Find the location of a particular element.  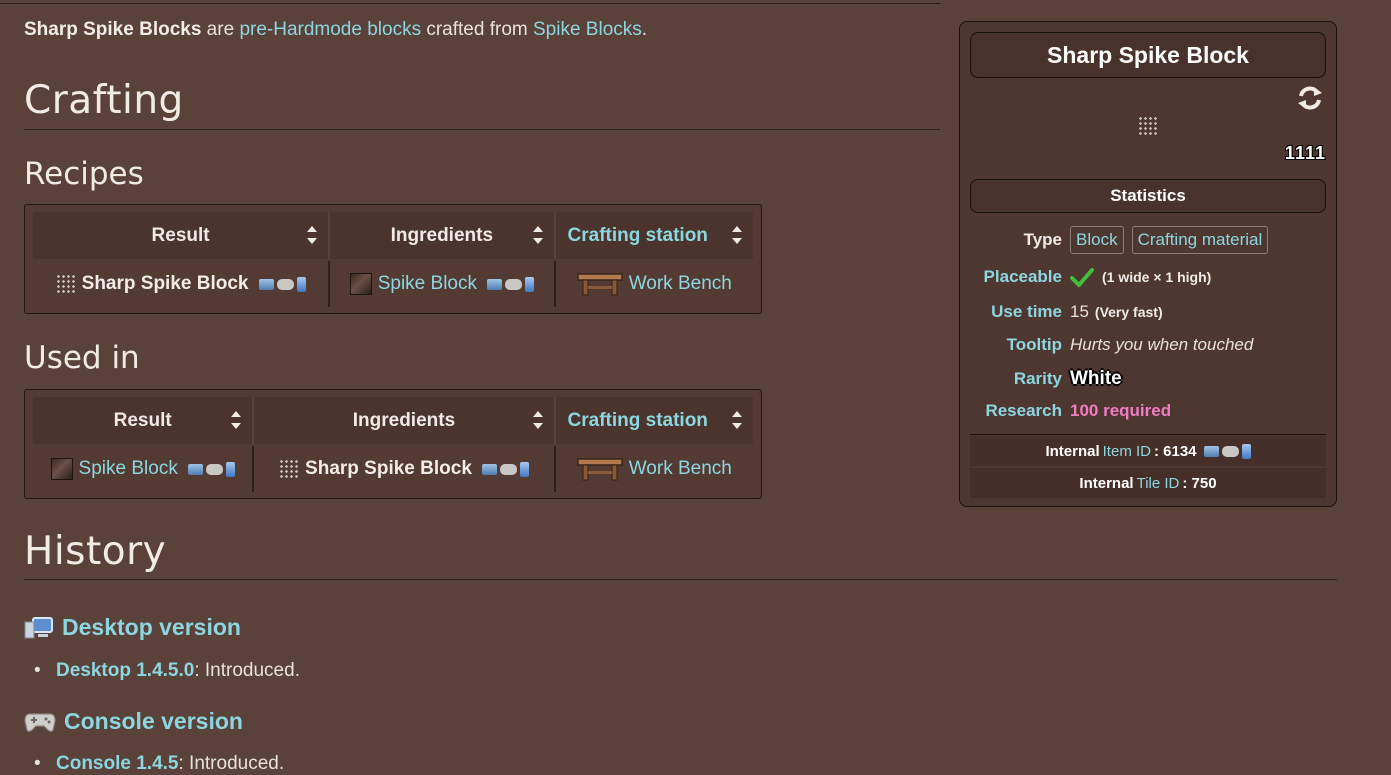

usedin-ingredient-cell: Sharp Spike Block is located at coordinates (405, 469).